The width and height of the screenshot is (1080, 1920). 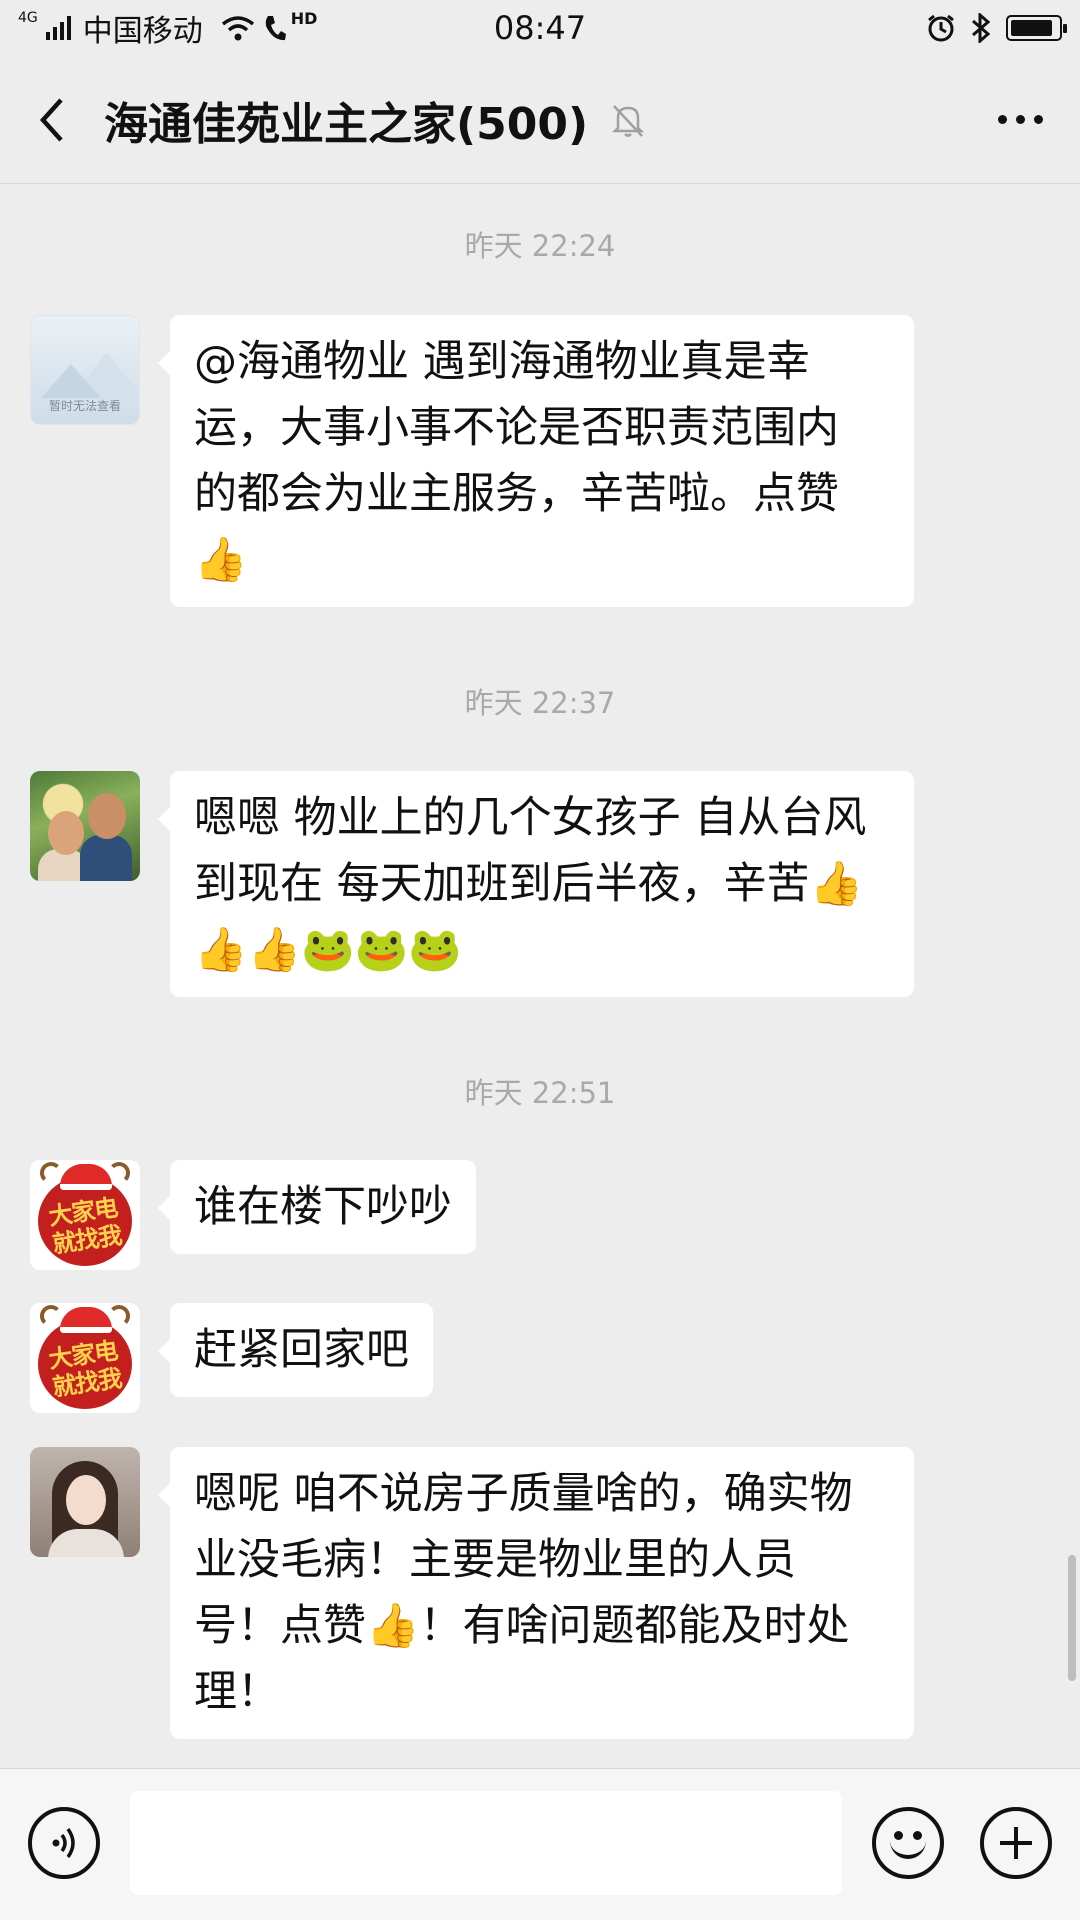 I want to click on emoji-line: 👍, so click(x=221, y=560).